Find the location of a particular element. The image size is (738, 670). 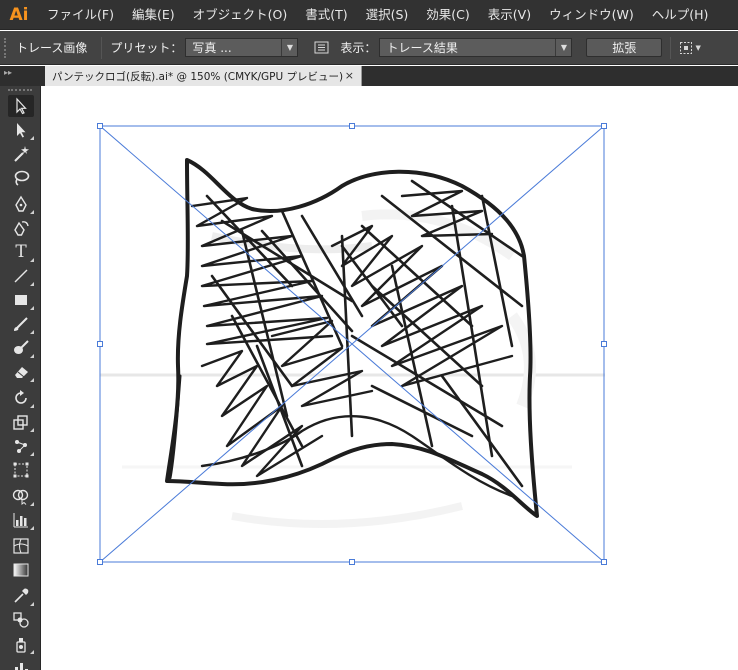

menu-file: ファイル(F) is located at coordinates (80, 15).